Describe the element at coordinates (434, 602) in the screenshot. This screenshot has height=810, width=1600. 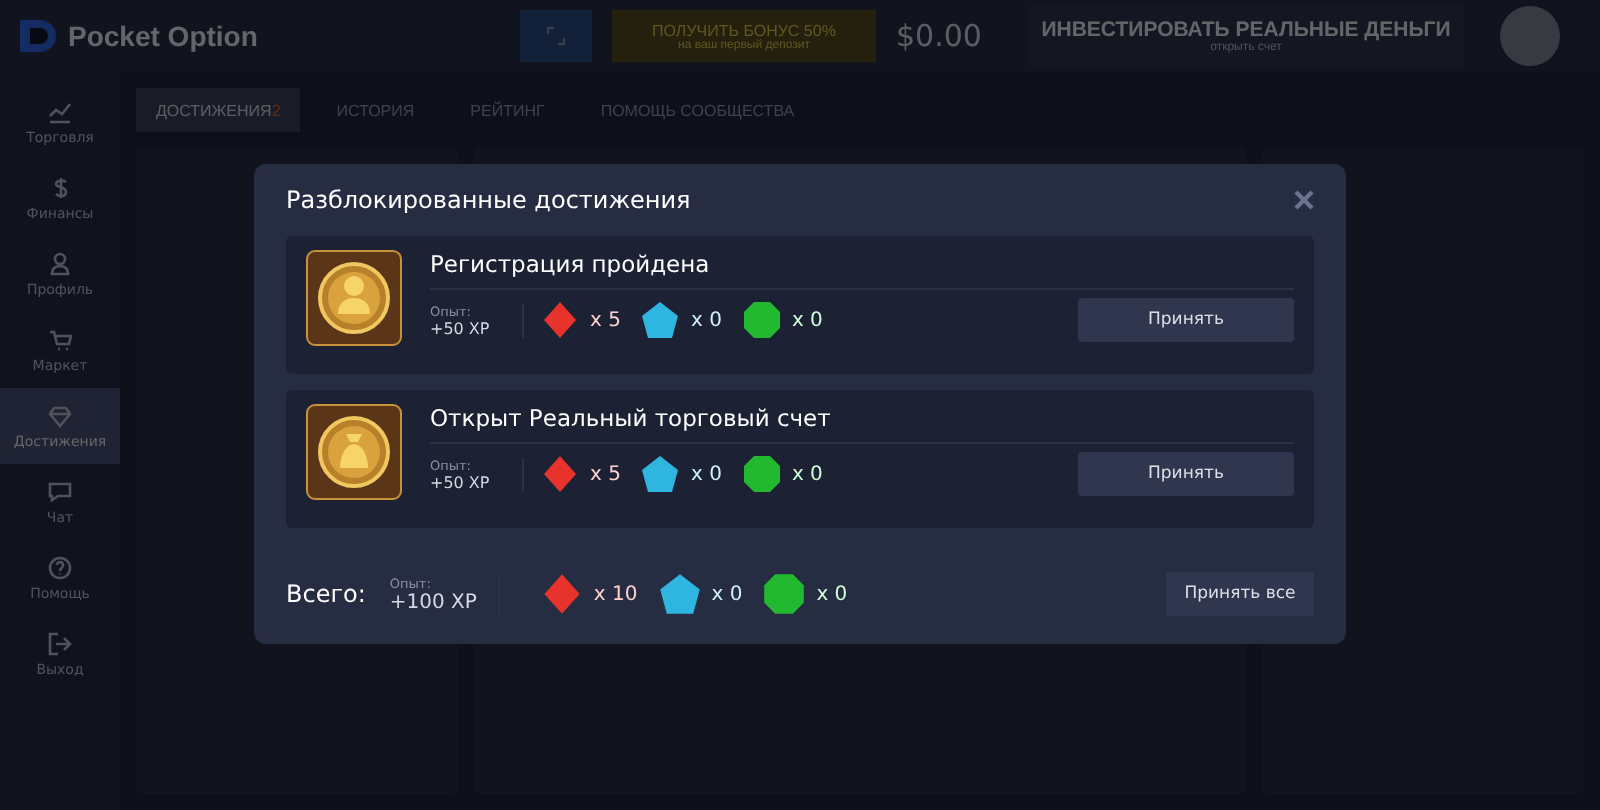
I see `xp-value: +100 XP` at that location.